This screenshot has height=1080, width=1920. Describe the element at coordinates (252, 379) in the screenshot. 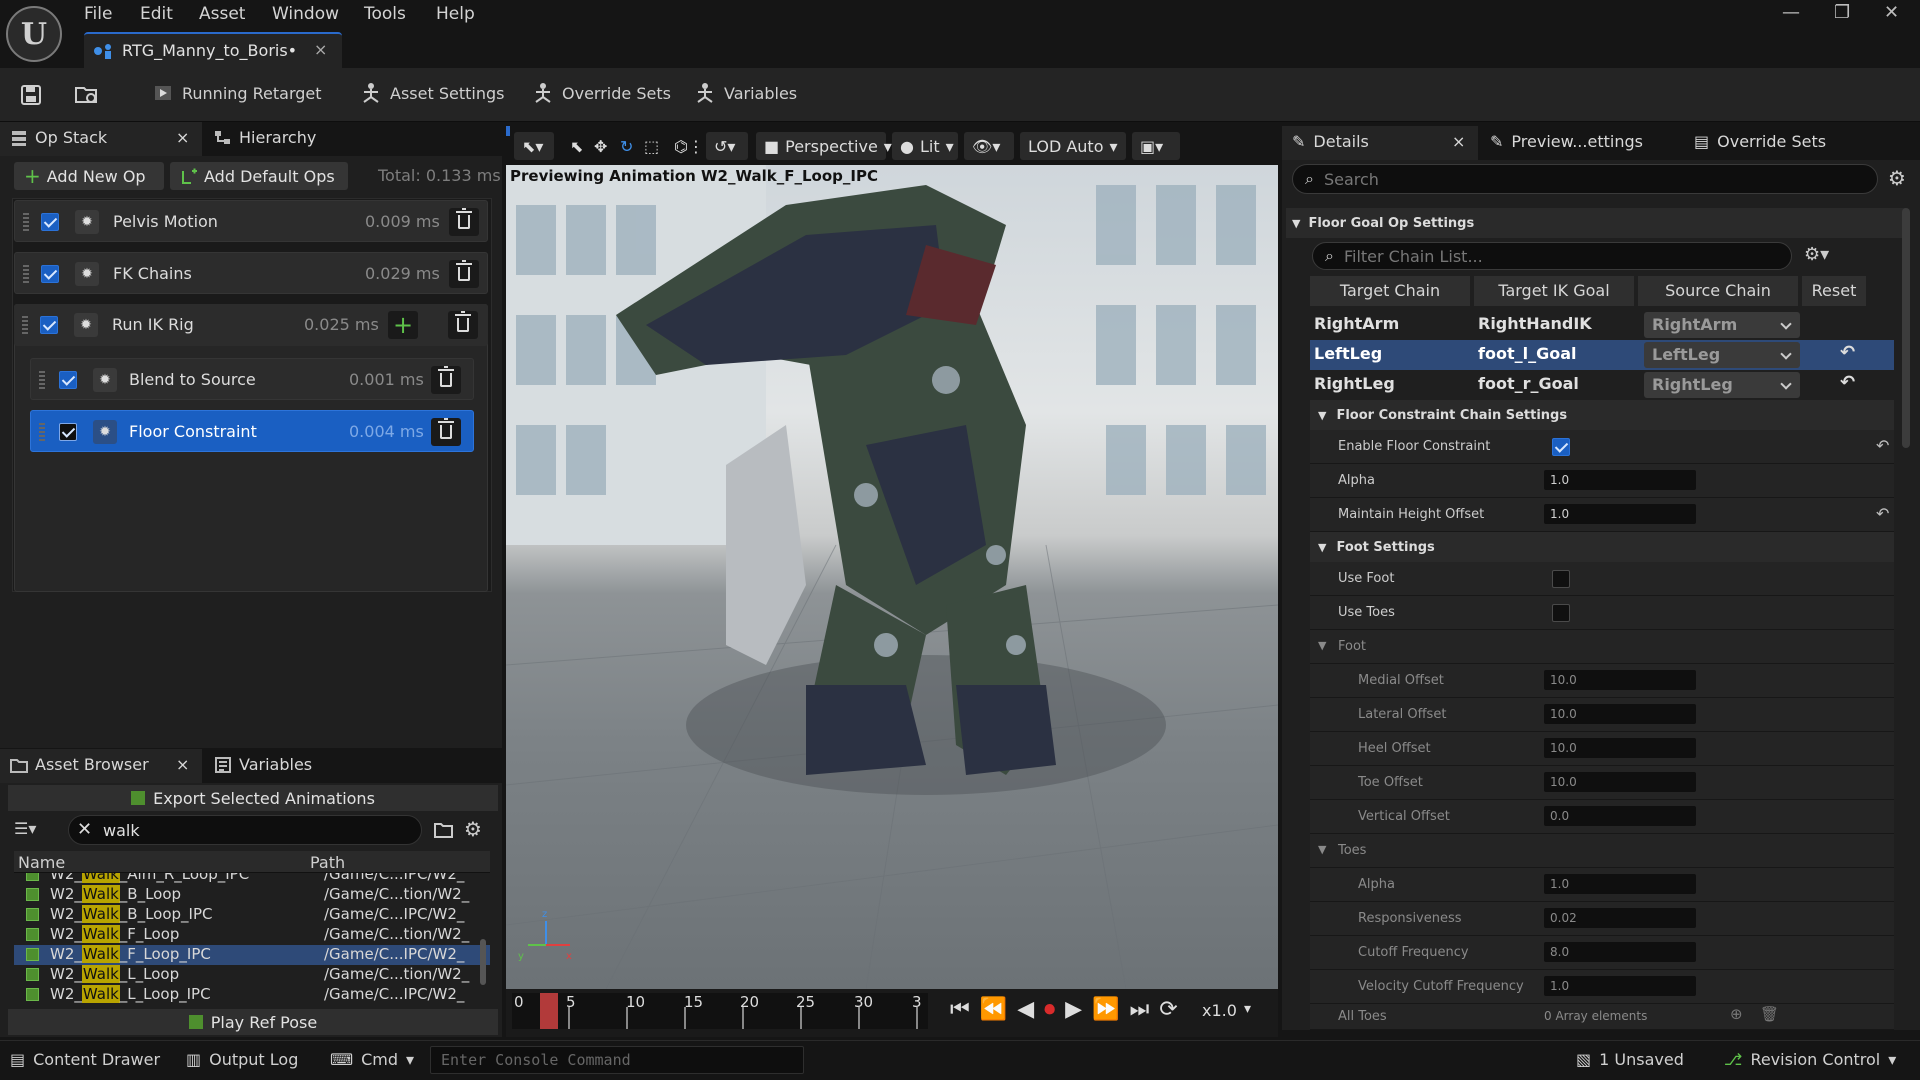

I see `op-row-blend-to-source: ✹ Blend to Source 0.001 ms` at that location.